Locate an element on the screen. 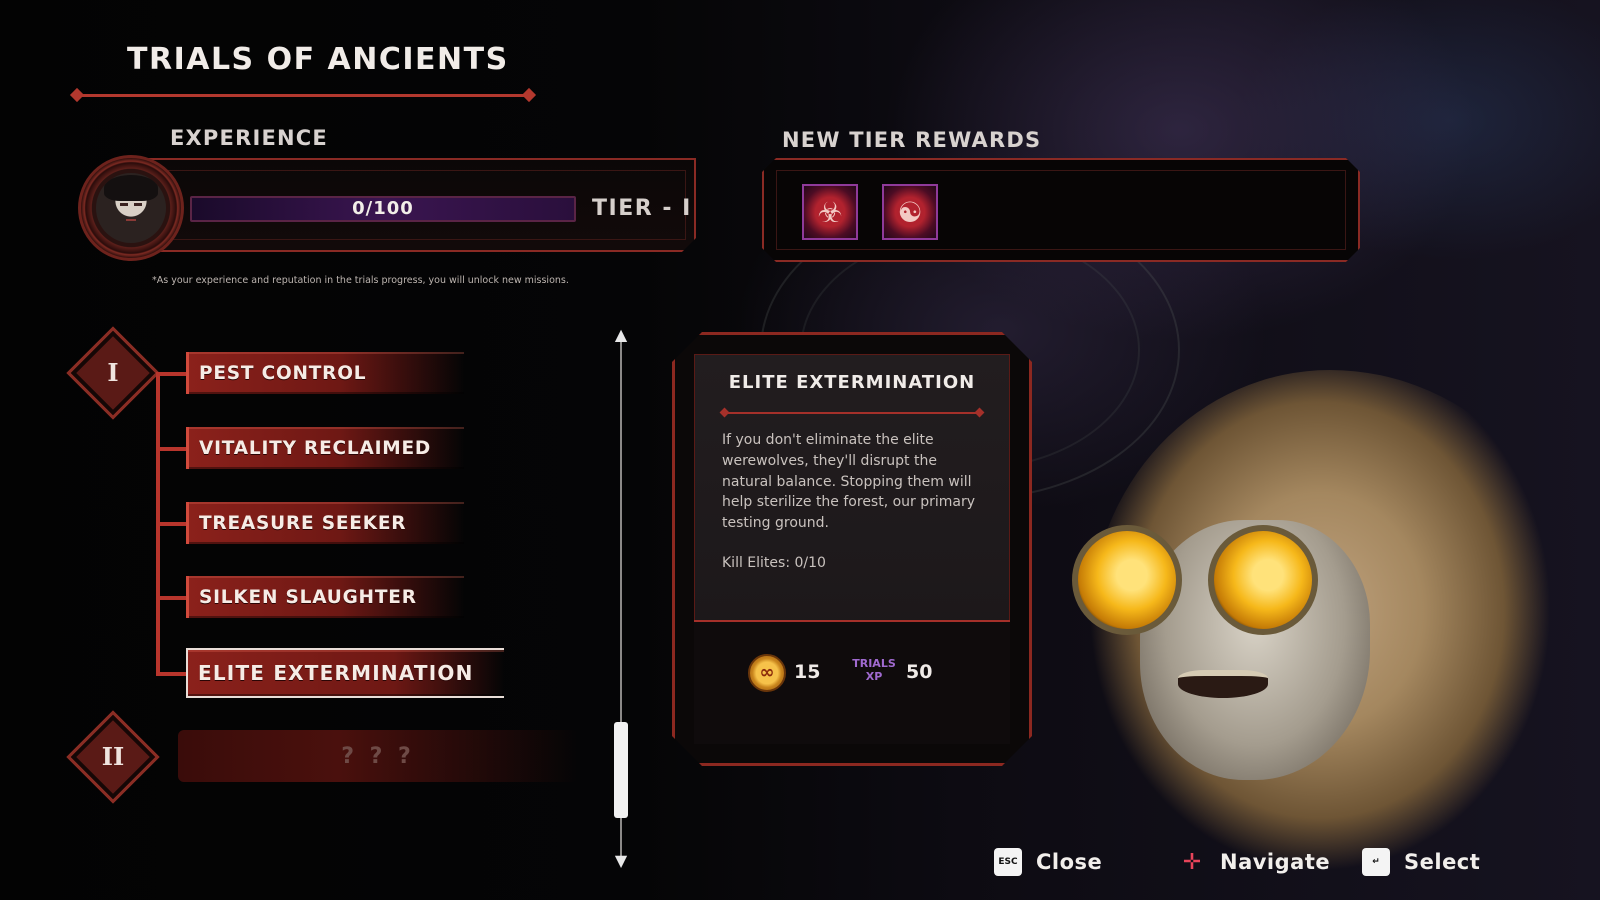  character-mouth is located at coordinates (1223, 684).